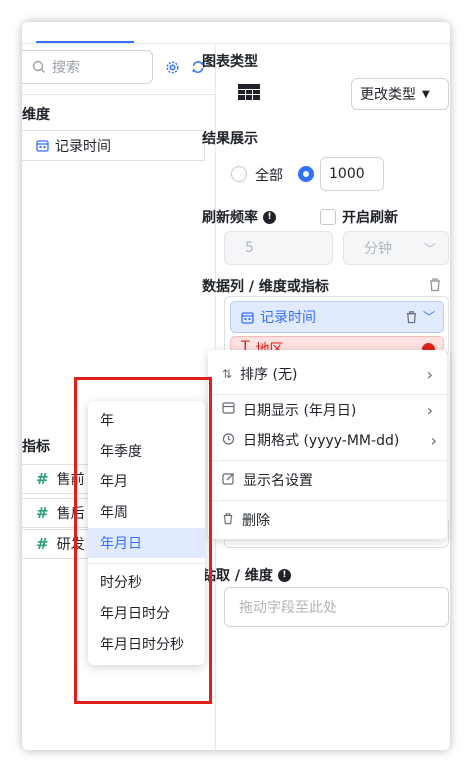  Describe the element at coordinates (269, 375) in the screenshot. I see `menu-item-label: 排序 (无)` at that location.